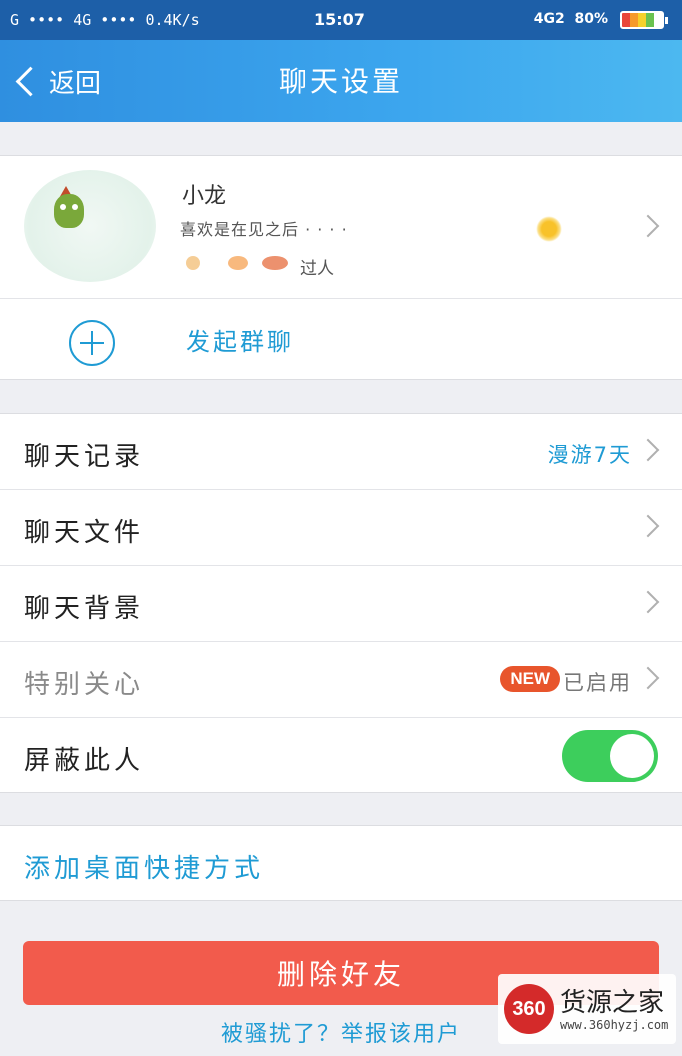  I want to click on status-bar: G •••• 4G •••• 0.4K/s 15:07 4G2 80%, so click(341, 20).